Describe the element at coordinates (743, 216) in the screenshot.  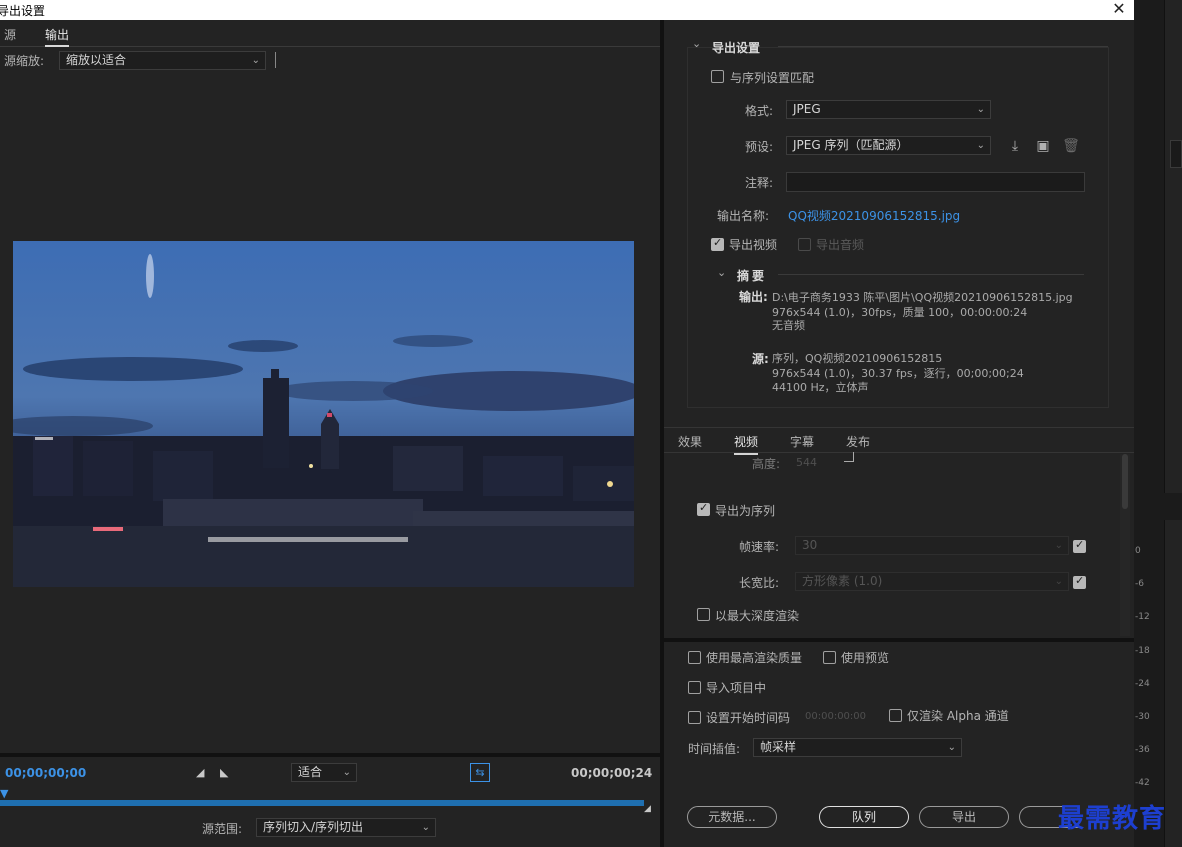
I see `output-name-label: 输出名称:` at that location.